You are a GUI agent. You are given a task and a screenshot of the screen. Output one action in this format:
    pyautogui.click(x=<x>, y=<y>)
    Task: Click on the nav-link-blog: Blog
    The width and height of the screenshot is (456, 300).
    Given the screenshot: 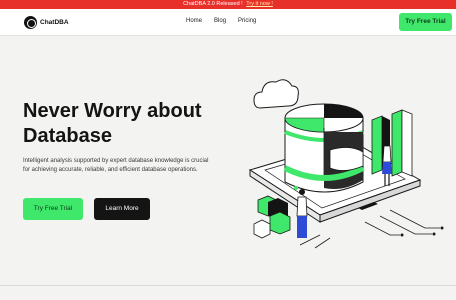 What is the action you would take?
    pyautogui.click(x=220, y=21)
    